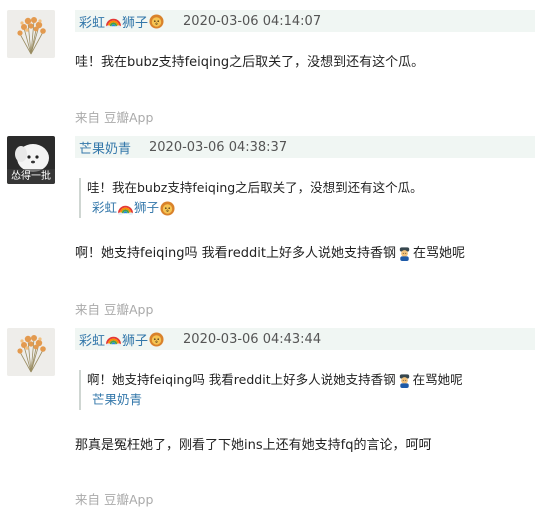 This screenshot has width=535, height=508. I want to click on quoted-text: 啊！她支持feiqing吗 我看reddit上好多人说她支持香钢 在骂她呢, so click(311, 380).